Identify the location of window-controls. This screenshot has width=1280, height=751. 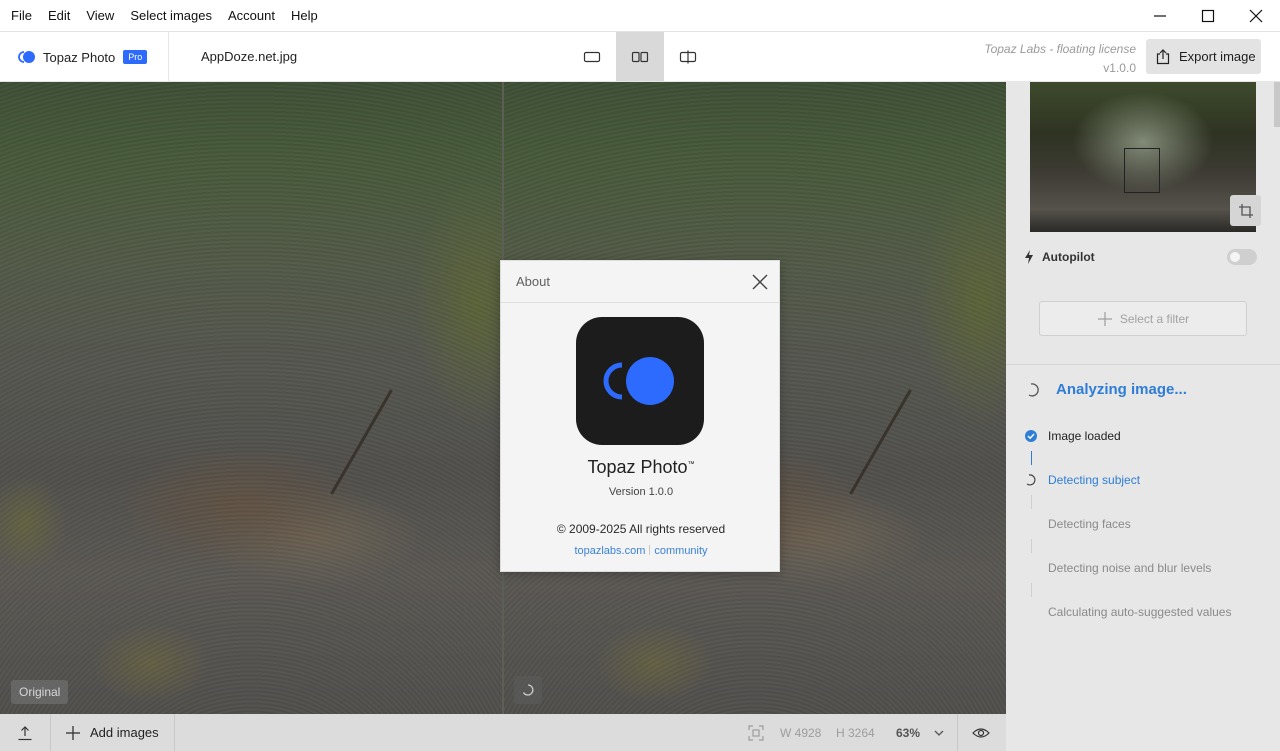
(1208, 16).